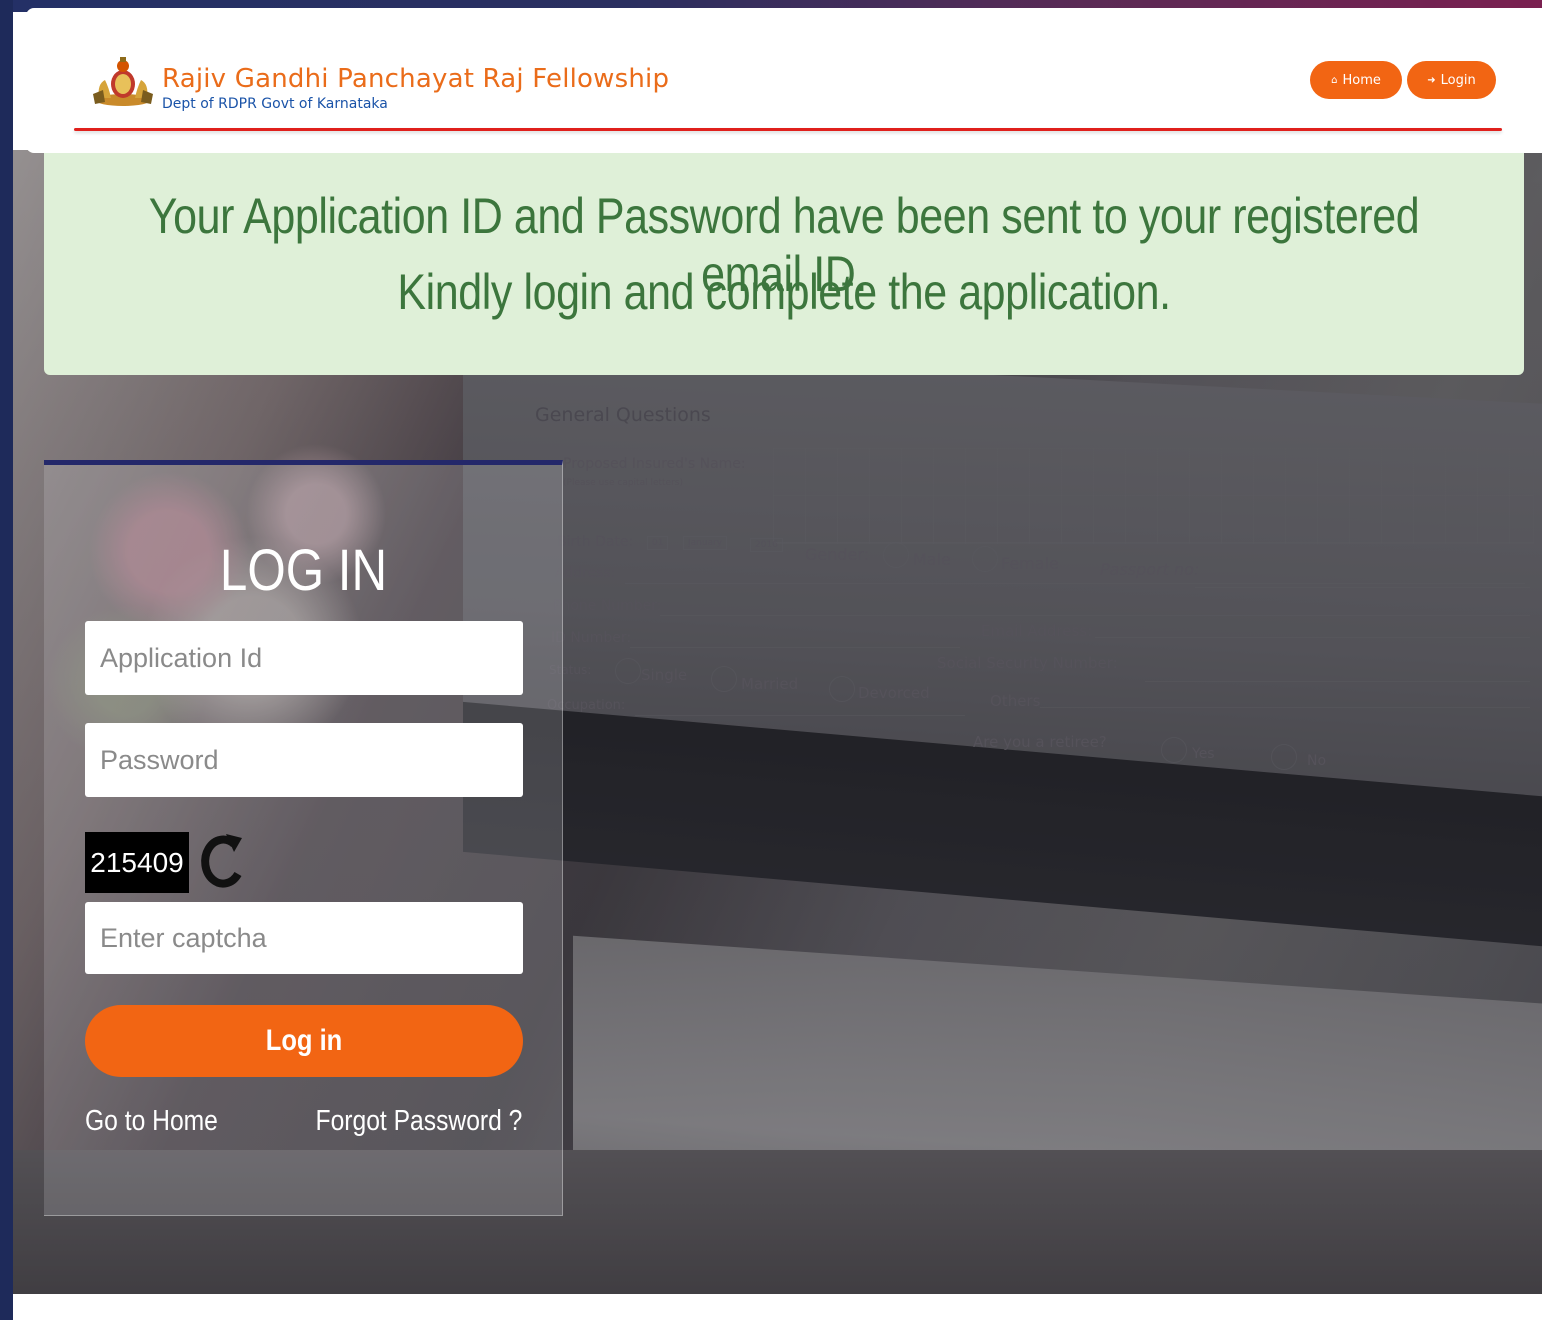 This screenshot has height=1320, width=1542. Describe the element at coordinates (658, 543) in the screenshot. I see `form-day-select: 01` at that location.